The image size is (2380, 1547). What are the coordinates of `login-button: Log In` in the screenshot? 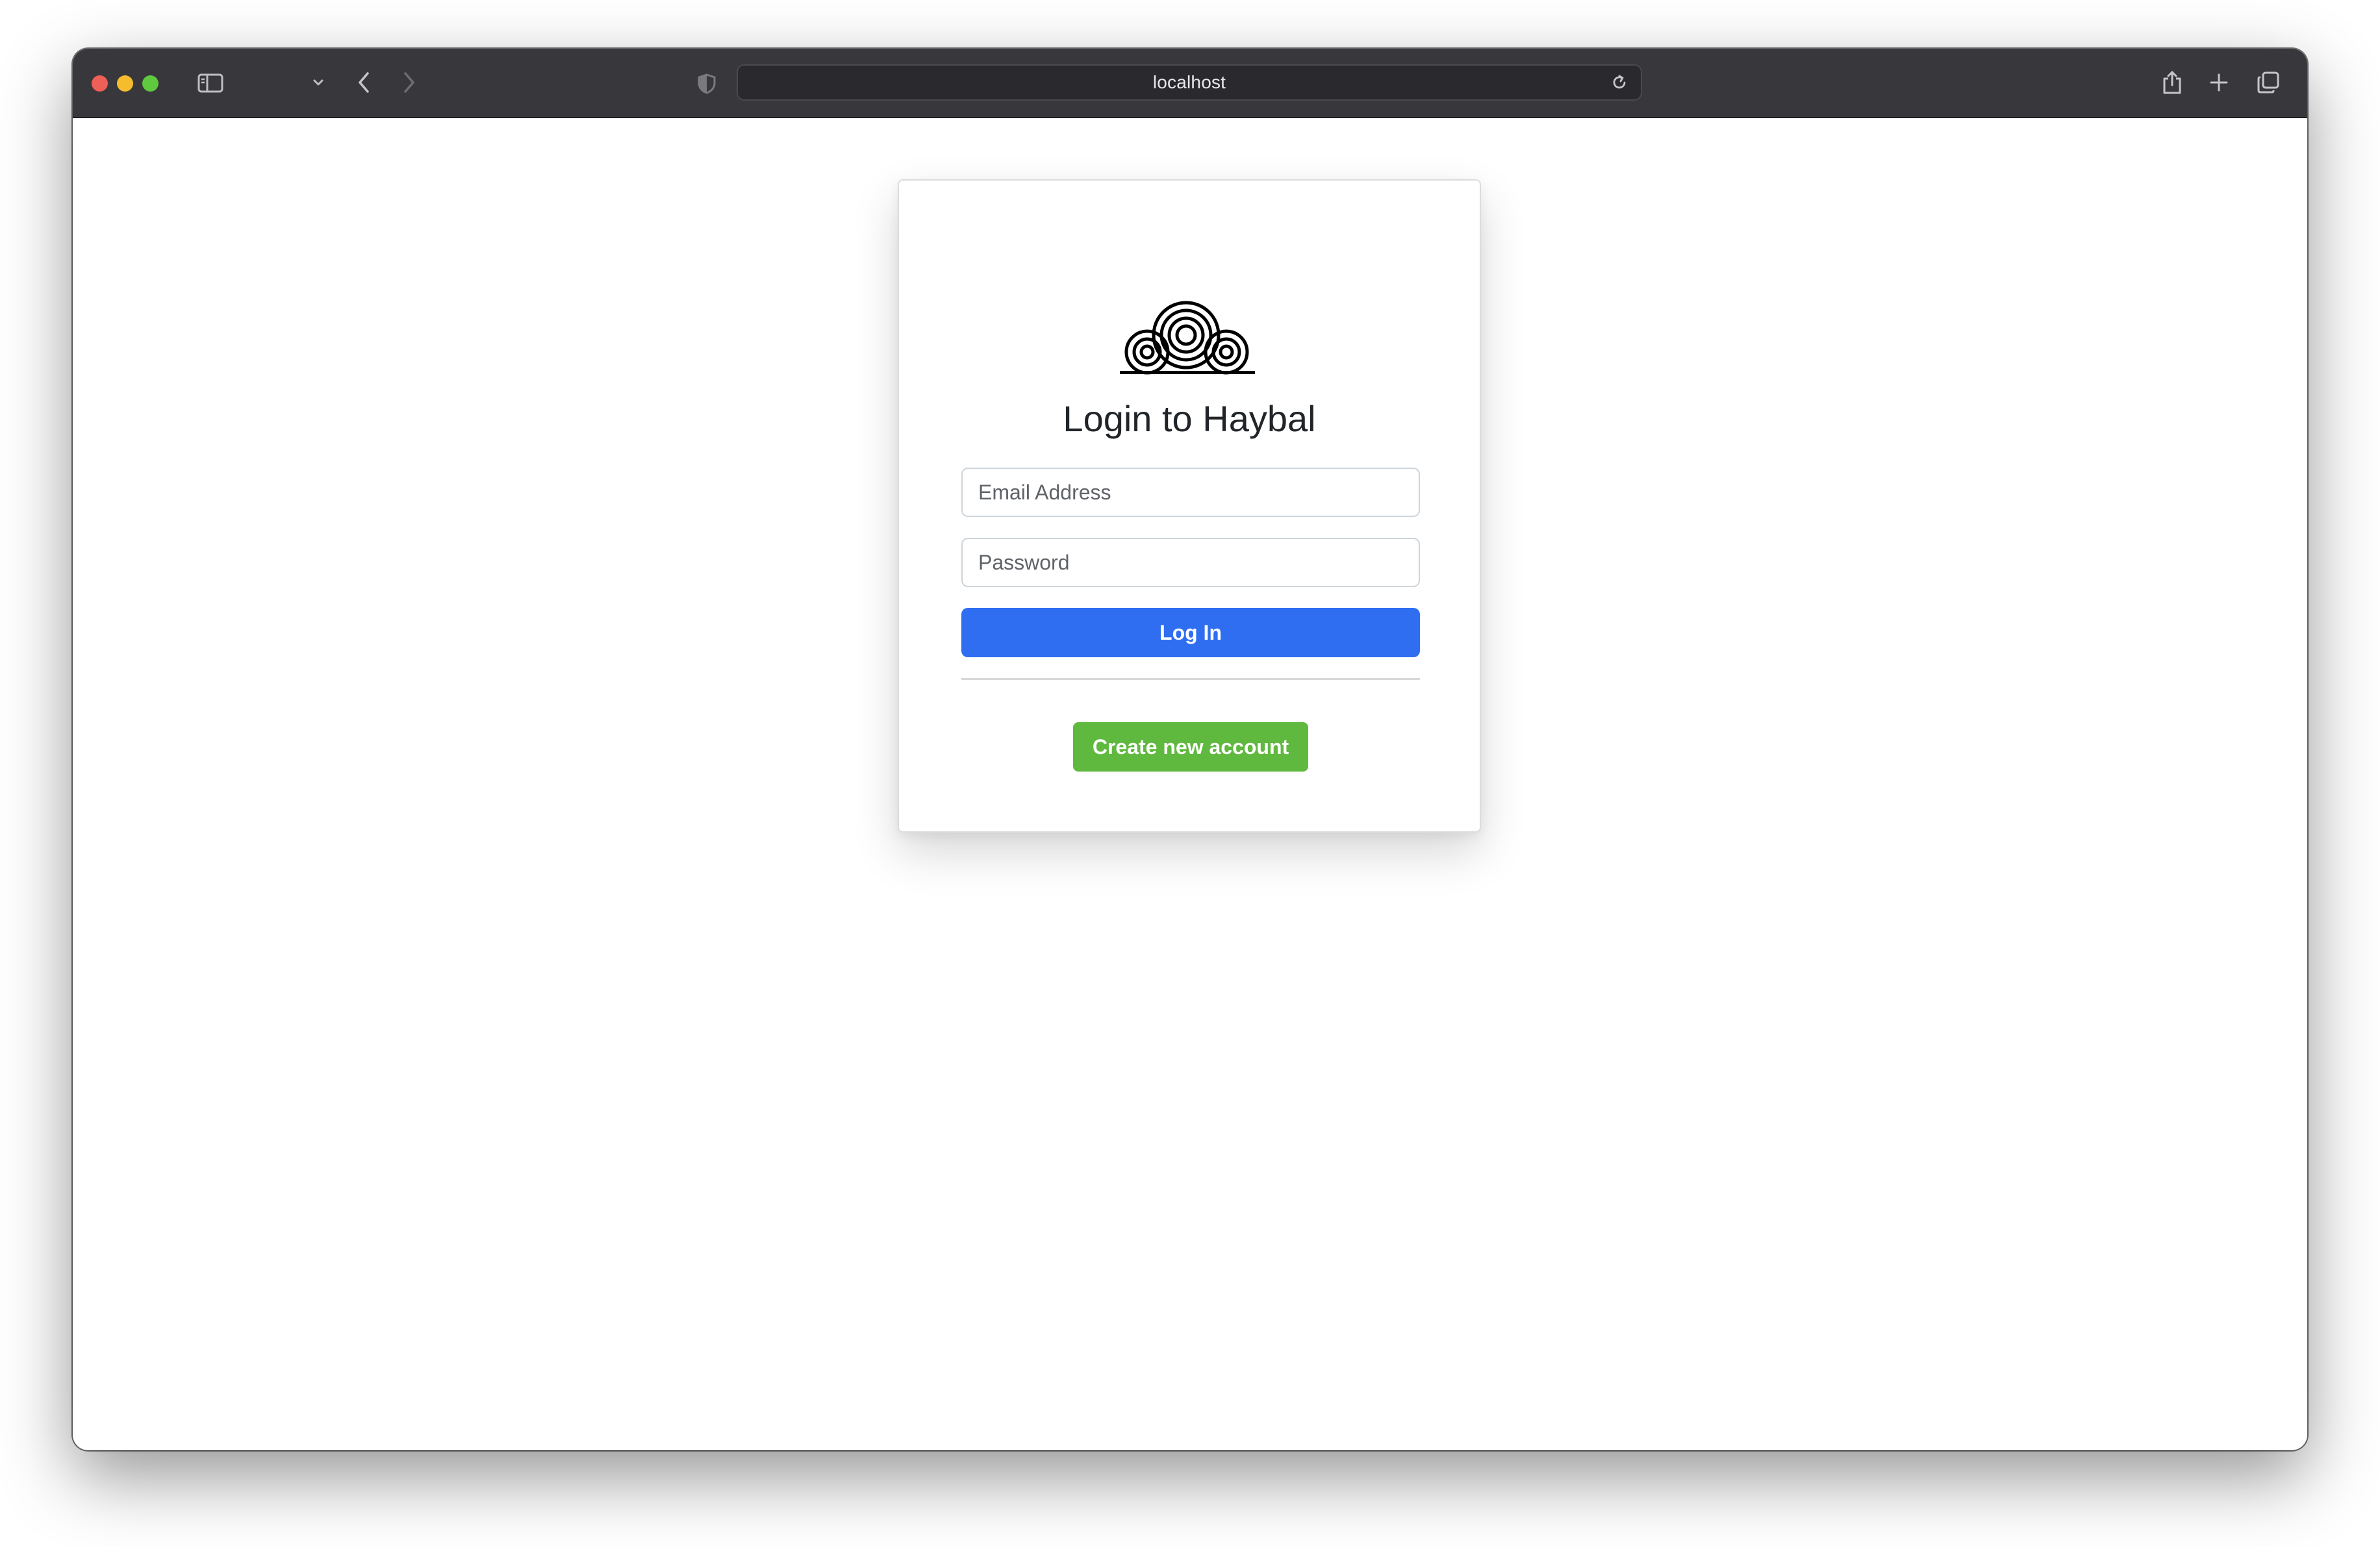 It's located at (1190, 633).